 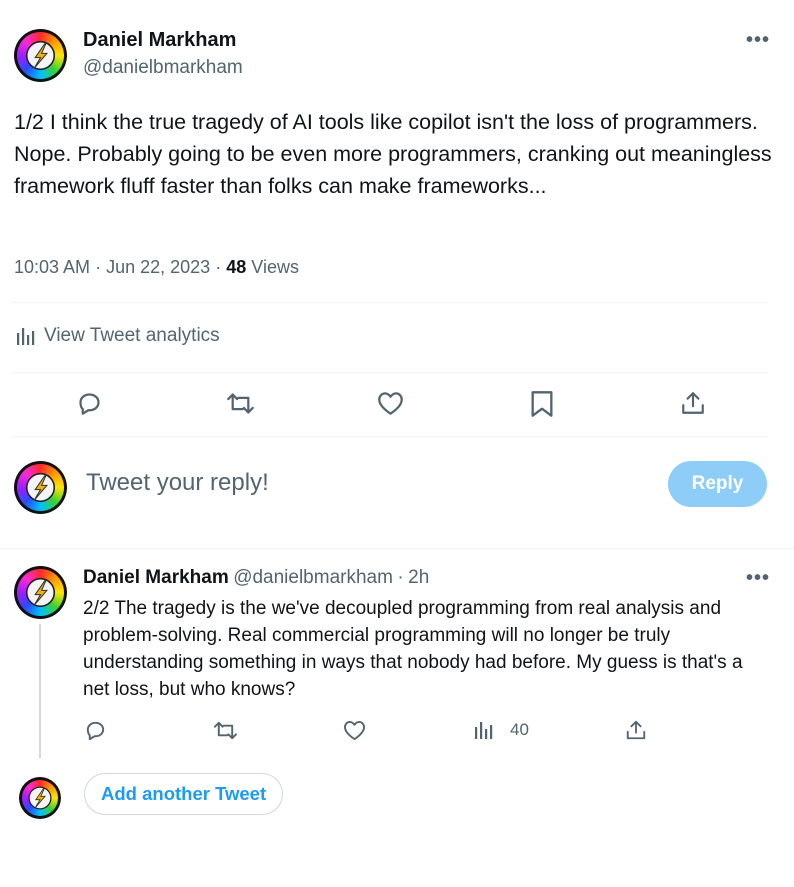 I want to click on tweet-meta: 10:03 AM · Jun 22, 2023 · 48 Views, so click(x=156, y=267).